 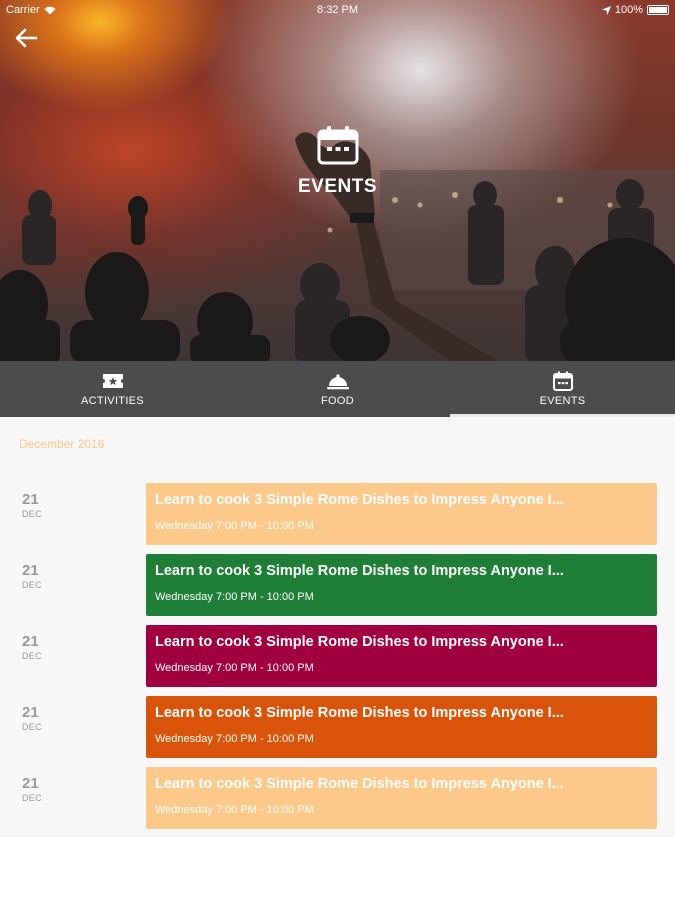 What do you see at coordinates (62, 444) in the screenshot?
I see `month-header: December 2016` at bounding box center [62, 444].